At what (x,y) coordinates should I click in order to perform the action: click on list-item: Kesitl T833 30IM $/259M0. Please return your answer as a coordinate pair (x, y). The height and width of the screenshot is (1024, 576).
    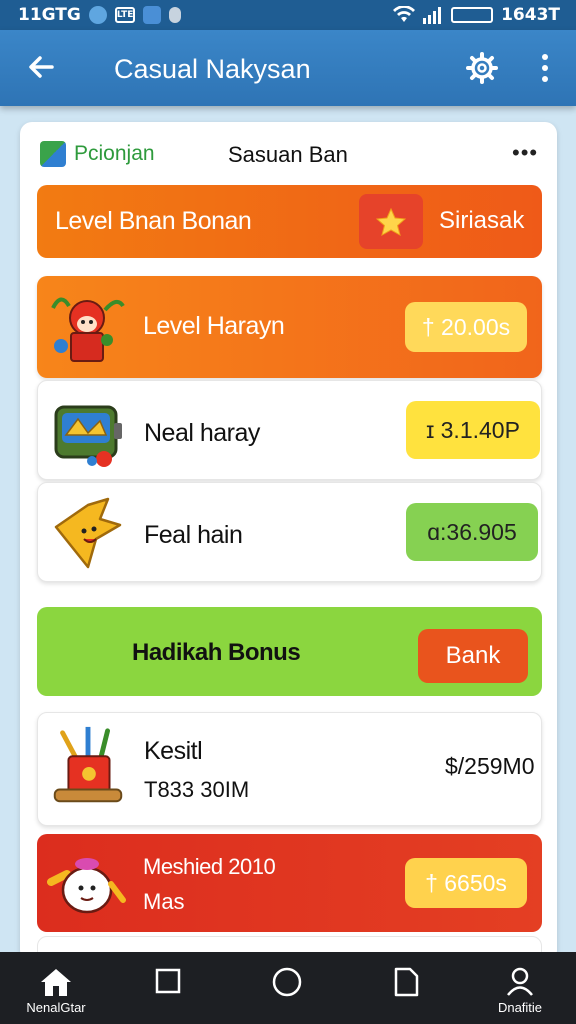
    Looking at the image, I should click on (289, 769).